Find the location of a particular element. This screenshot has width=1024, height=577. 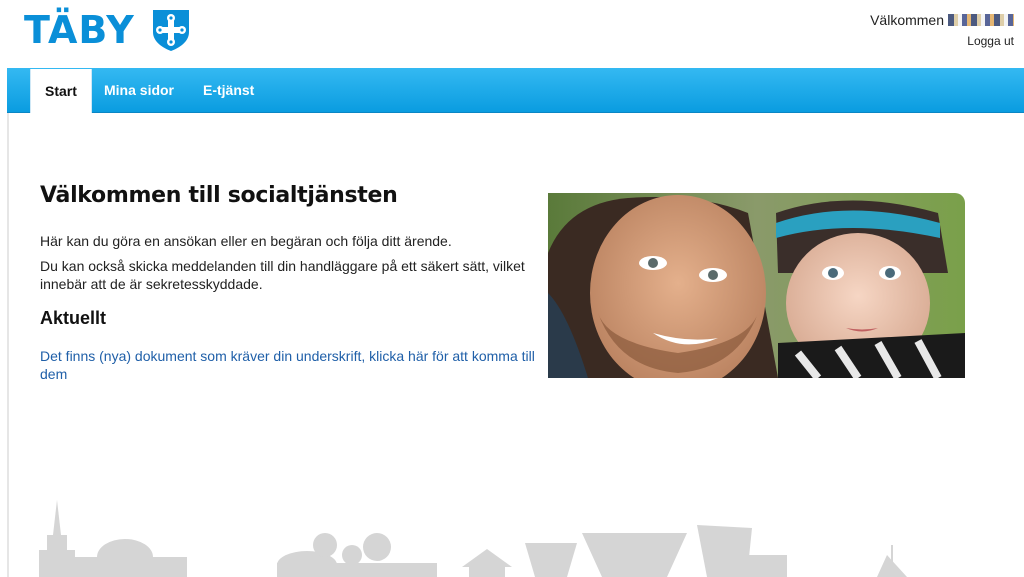

page-title: Välkommen till socialtjänsten is located at coordinates (219, 195).